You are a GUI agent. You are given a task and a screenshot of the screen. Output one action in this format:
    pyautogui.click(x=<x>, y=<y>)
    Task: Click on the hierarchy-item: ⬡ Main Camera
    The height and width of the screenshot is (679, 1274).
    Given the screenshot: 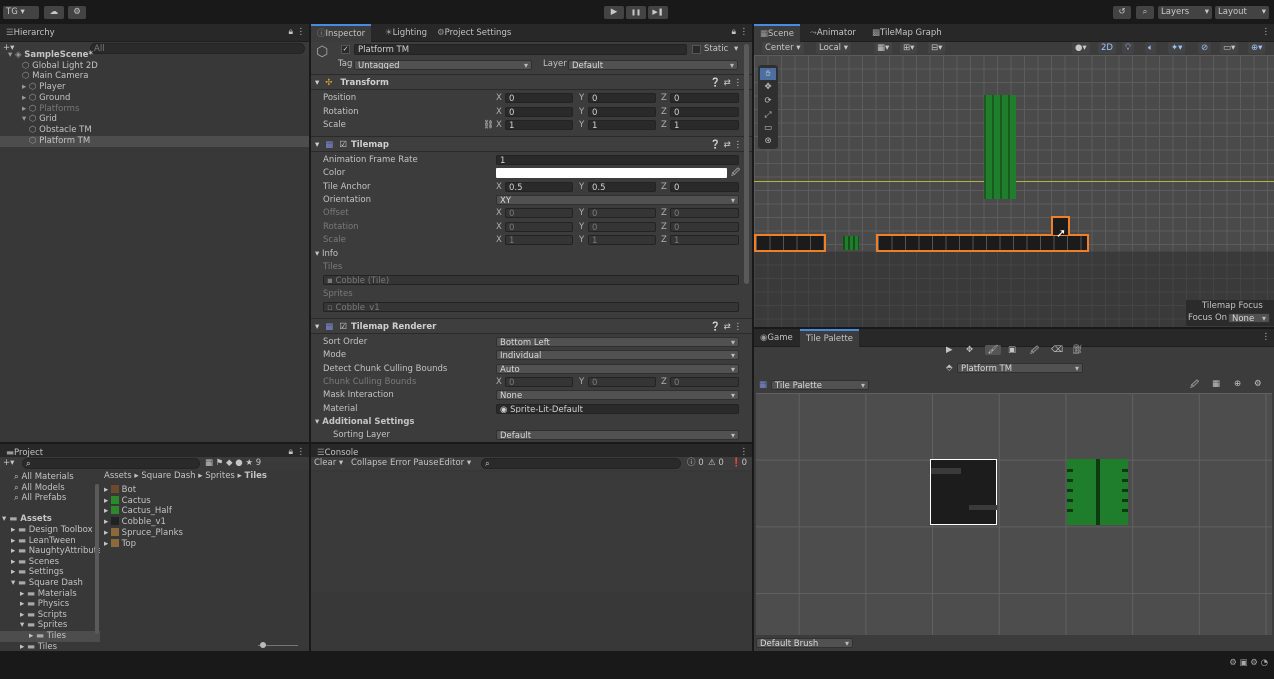 What is the action you would take?
    pyautogui.click(x=154, y=76)
    